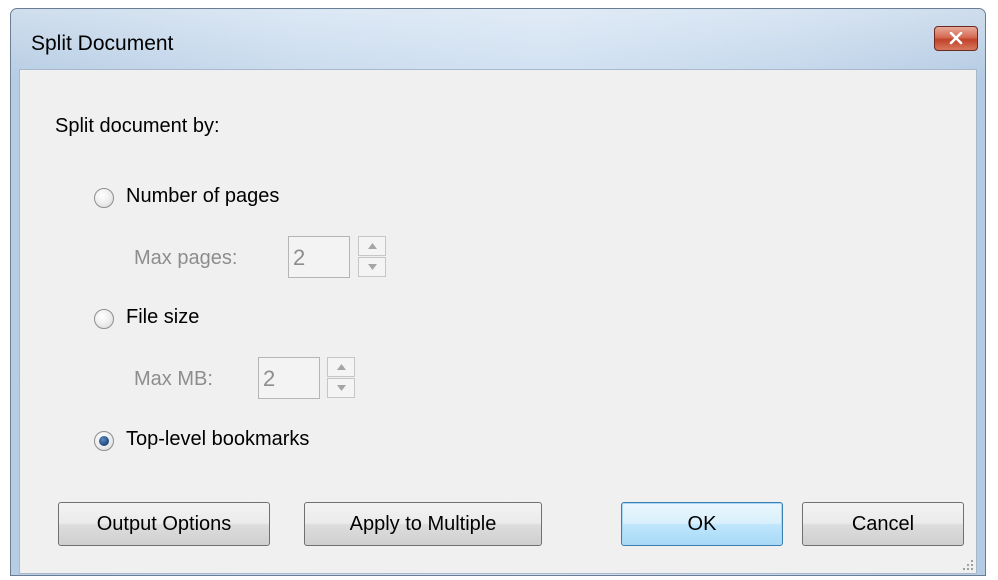  I want to click on close-icon, so click(956, 38).